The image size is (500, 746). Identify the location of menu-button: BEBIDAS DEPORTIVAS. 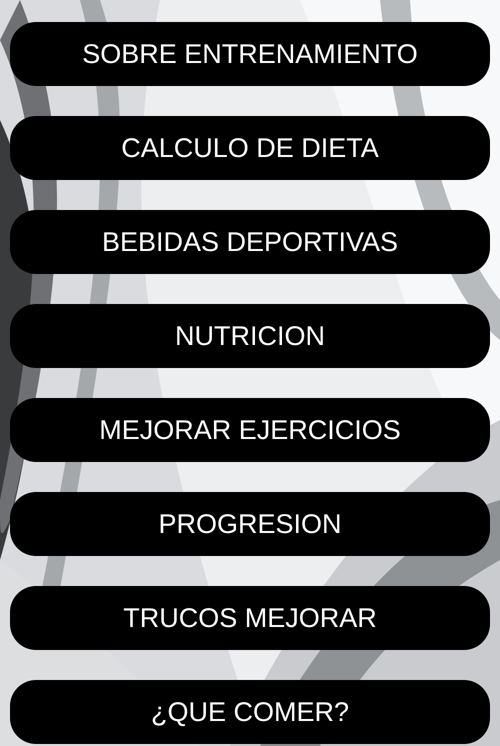
(250, 242).